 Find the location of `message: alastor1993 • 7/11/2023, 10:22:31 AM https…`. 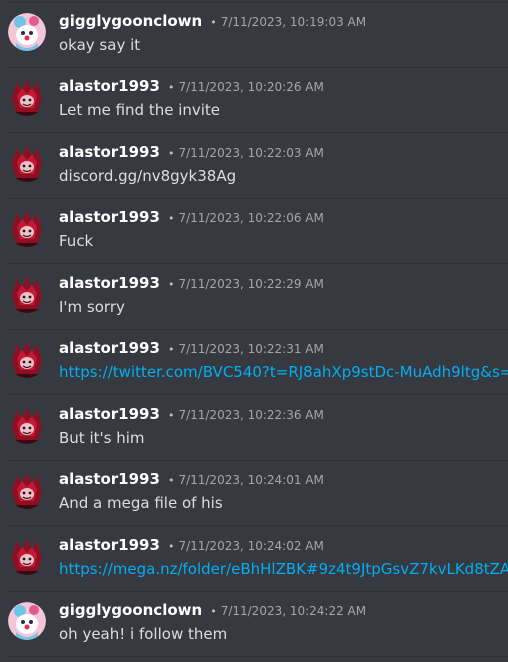

message: alastor1993 • 7/11/2023, 10:22:31 AM https… is located at coordinates (258, 362).